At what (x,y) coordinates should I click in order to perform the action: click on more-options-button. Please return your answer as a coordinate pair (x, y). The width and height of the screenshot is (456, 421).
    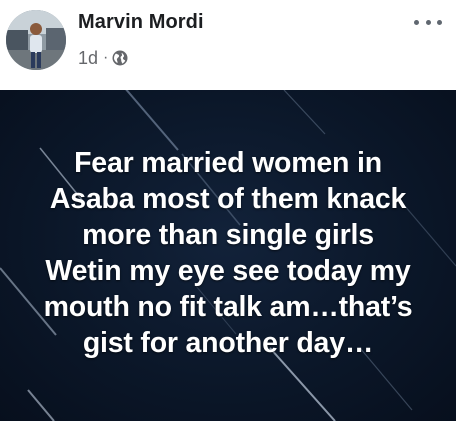
    Looking at the image, I should click on (428, 22).